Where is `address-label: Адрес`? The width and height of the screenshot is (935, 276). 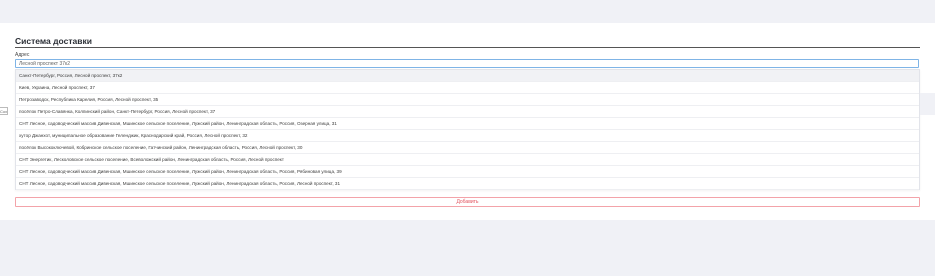
address-label: Адрес is located at coordinates (22, 55).